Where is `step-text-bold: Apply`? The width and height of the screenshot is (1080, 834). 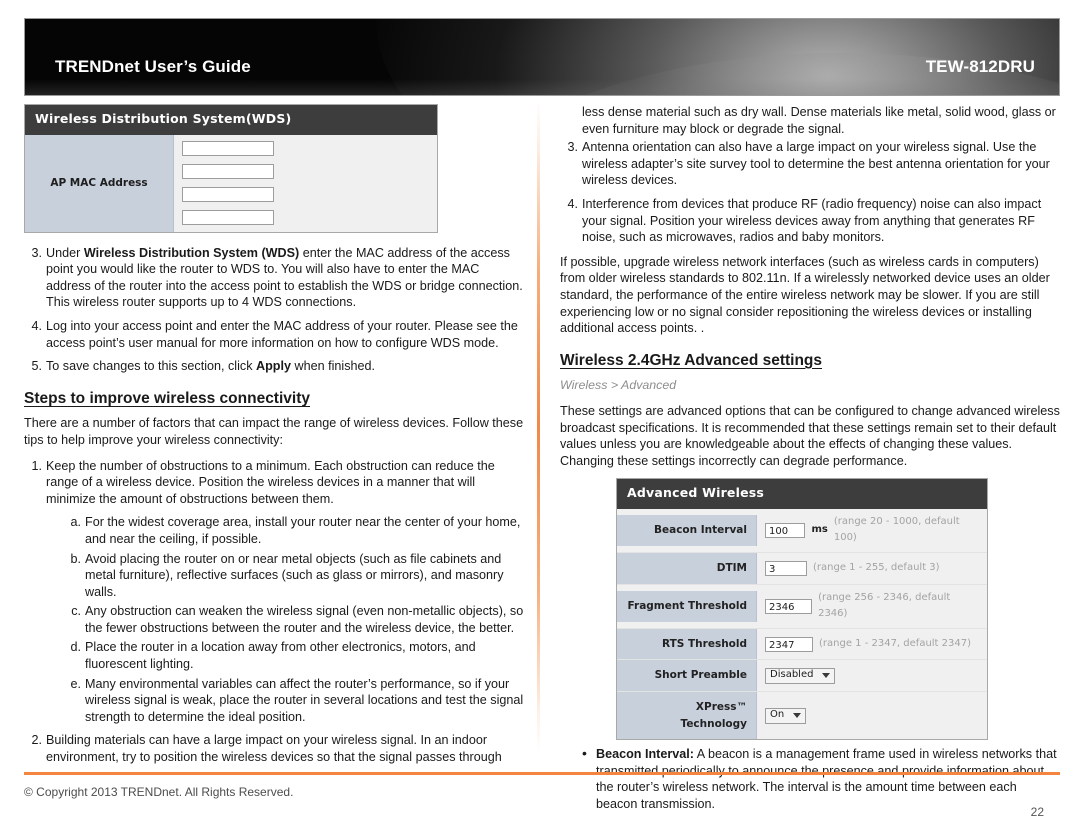 step-text-bold: Apply is located at coordinates (273, 366).